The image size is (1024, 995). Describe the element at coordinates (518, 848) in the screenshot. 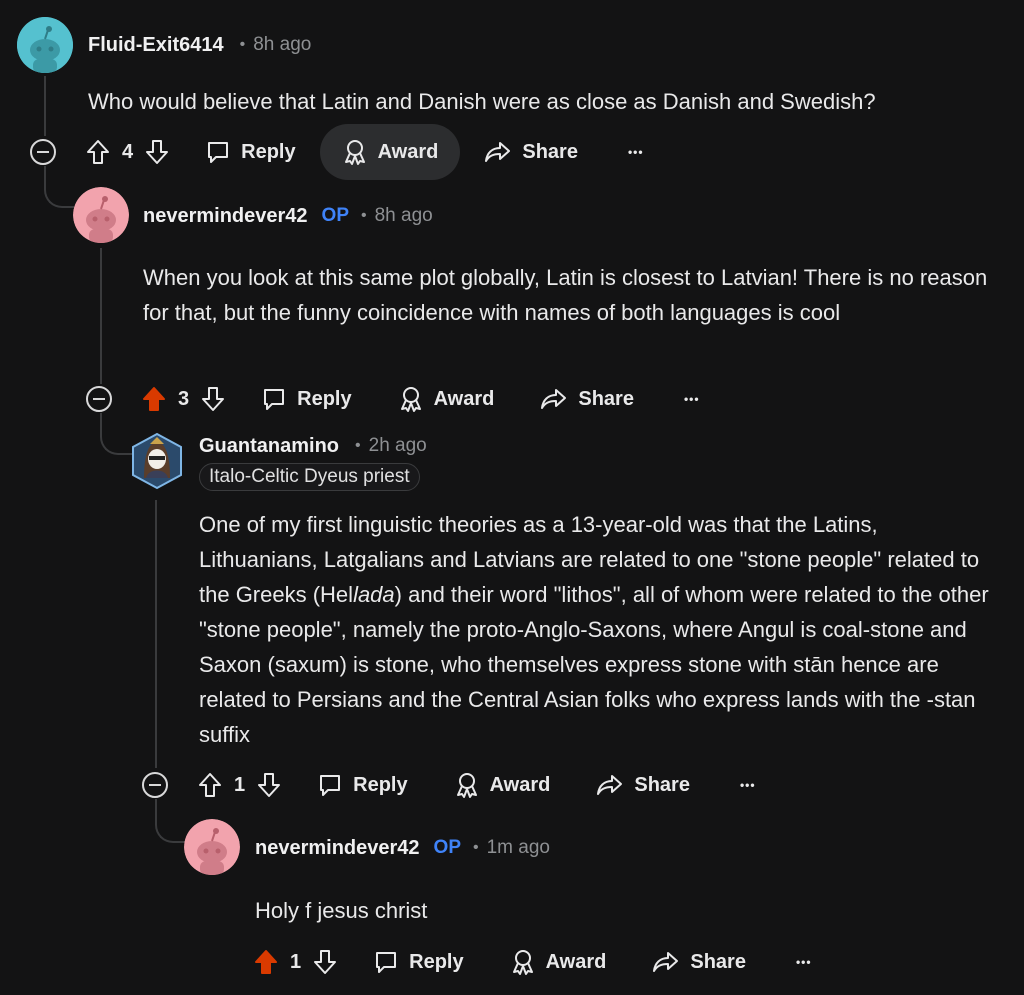

I see `timestamp: 1m ago` at that location.